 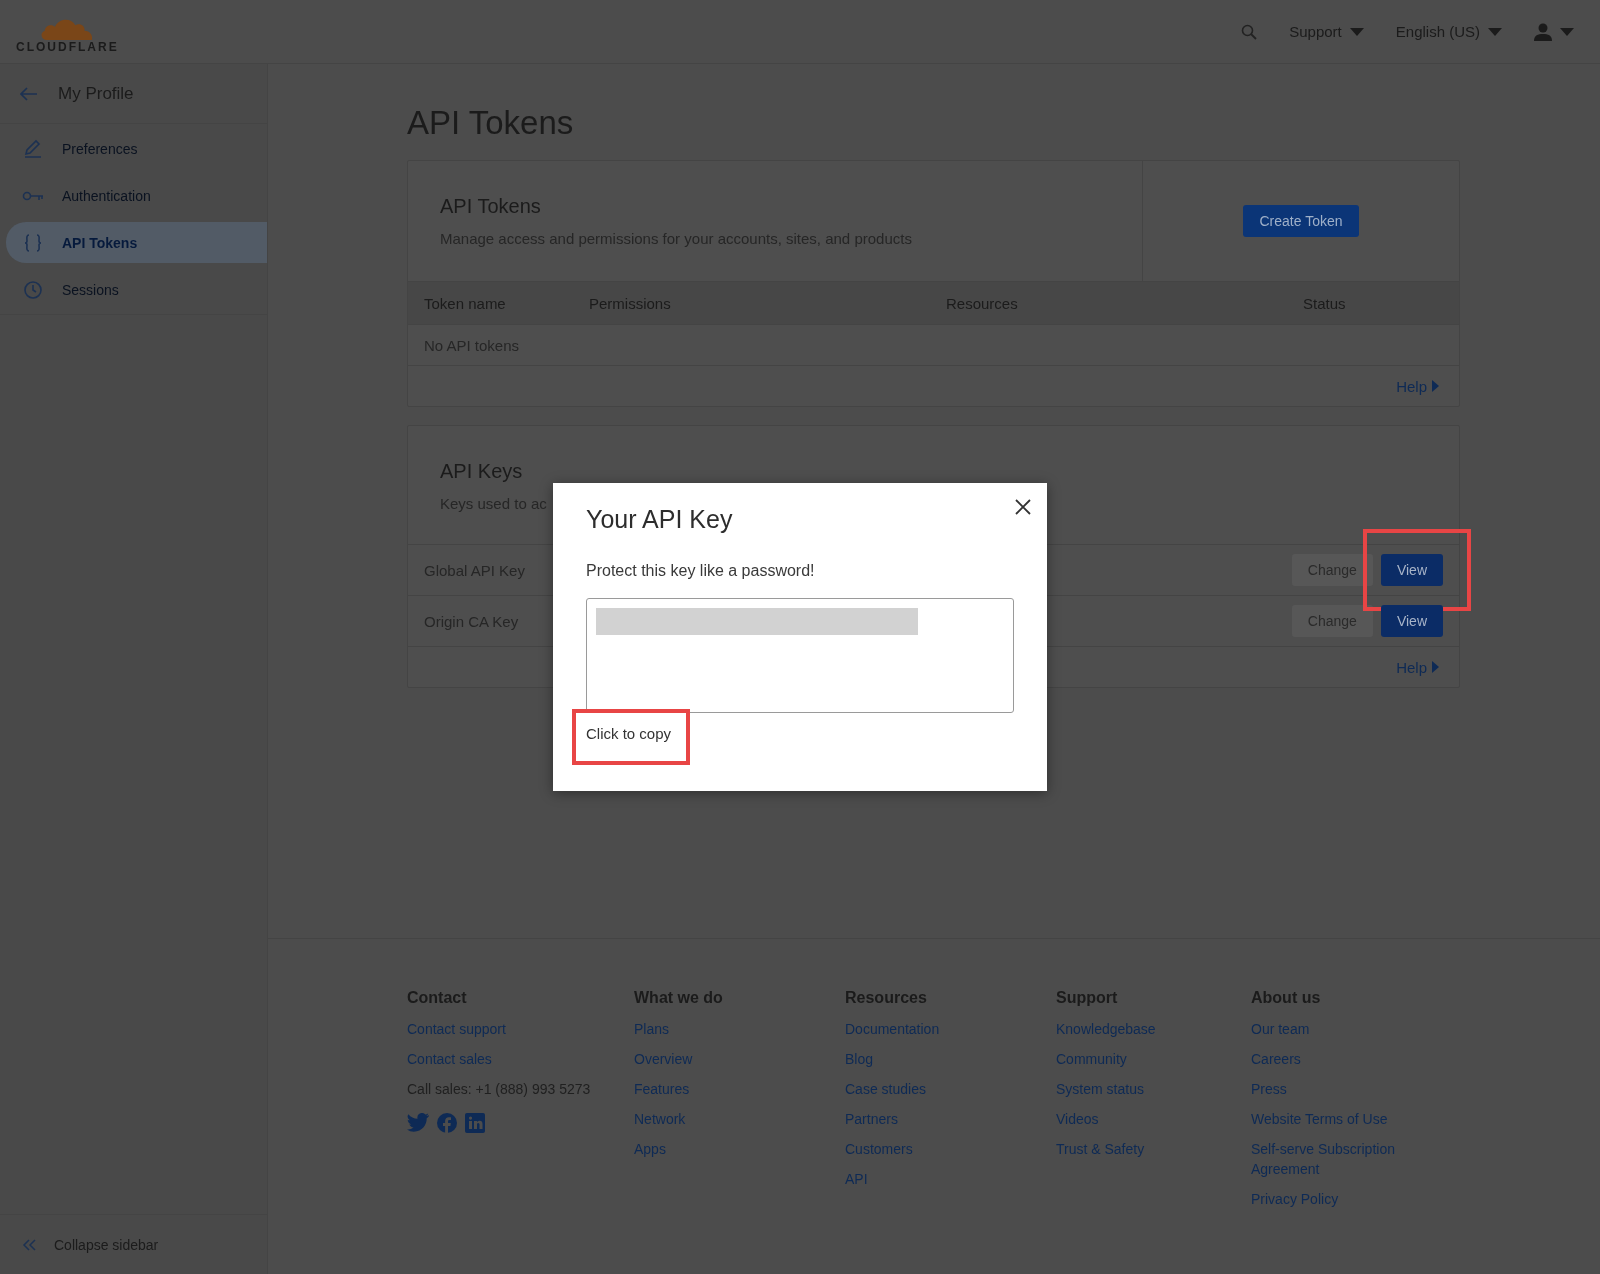 What do you see at coordinates (739, 1119) in the screenshot?
I see `footer-link: Network` at bounding box center [739, 1119].